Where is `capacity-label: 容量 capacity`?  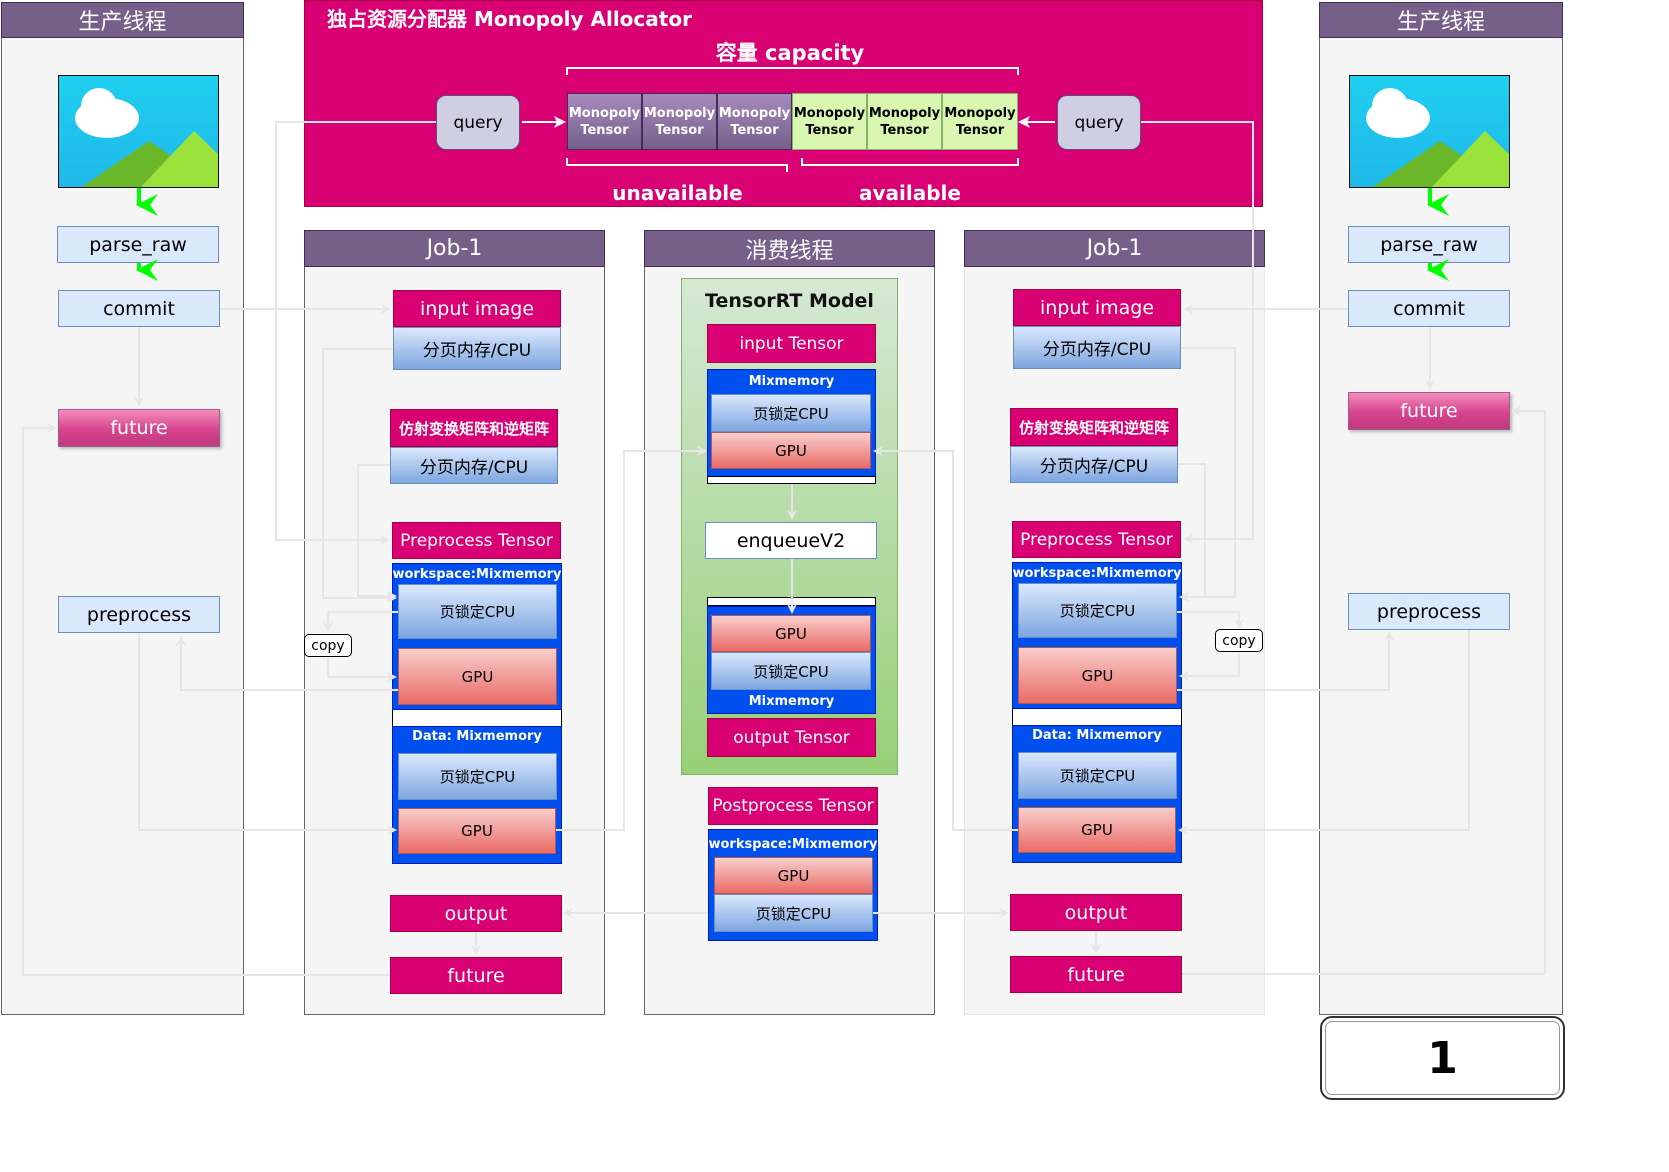 capacity-label: 容量 capacity is located at coordinates (790, 53).